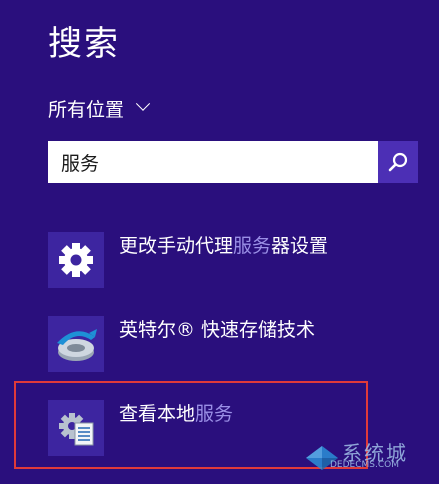  Describe the element at coordinates (224, 246) in the screenshot. I see `result-label: 更改手动代理服务器设置` at that location.